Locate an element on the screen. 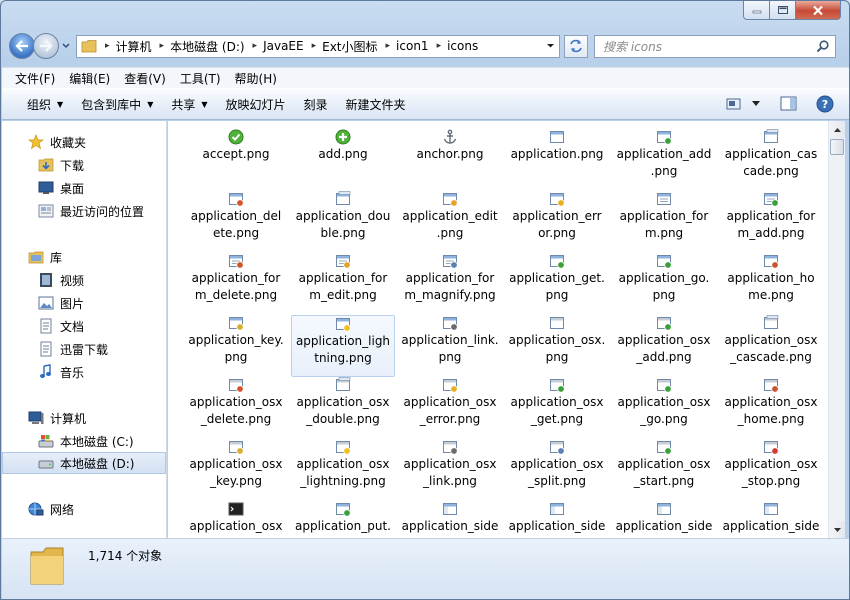  nav-favorites: 收藏夹 is located at coordinates (84, 142).